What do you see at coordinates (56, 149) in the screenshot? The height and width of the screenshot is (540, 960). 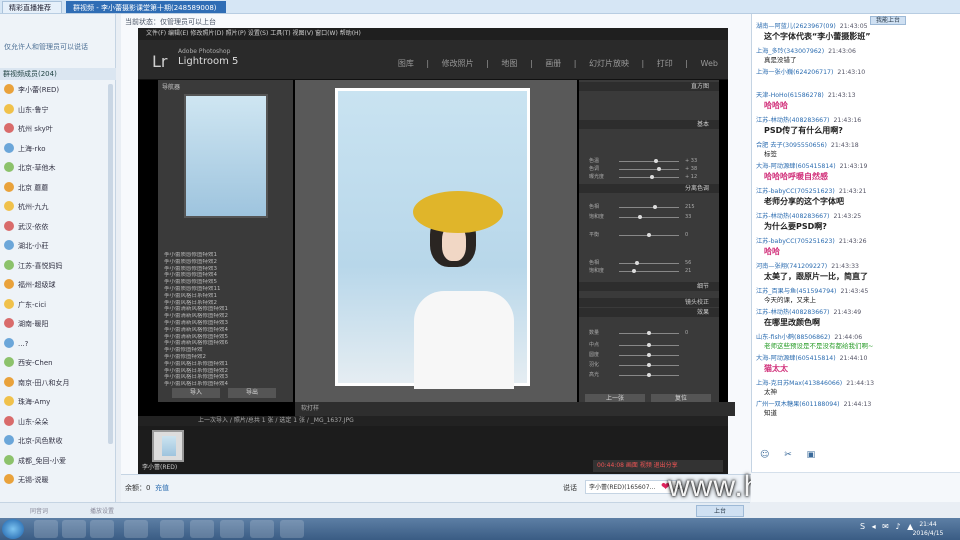 I see `member-item: 上海-rko` at bounding box center [56, 149].